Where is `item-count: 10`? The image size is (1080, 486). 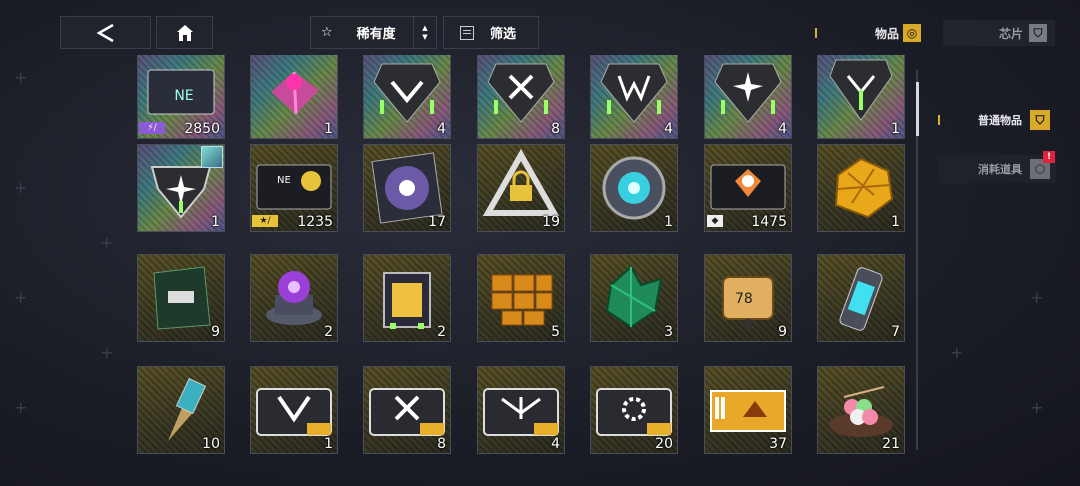
item-count: 10 is located at coordinates (211, 444).